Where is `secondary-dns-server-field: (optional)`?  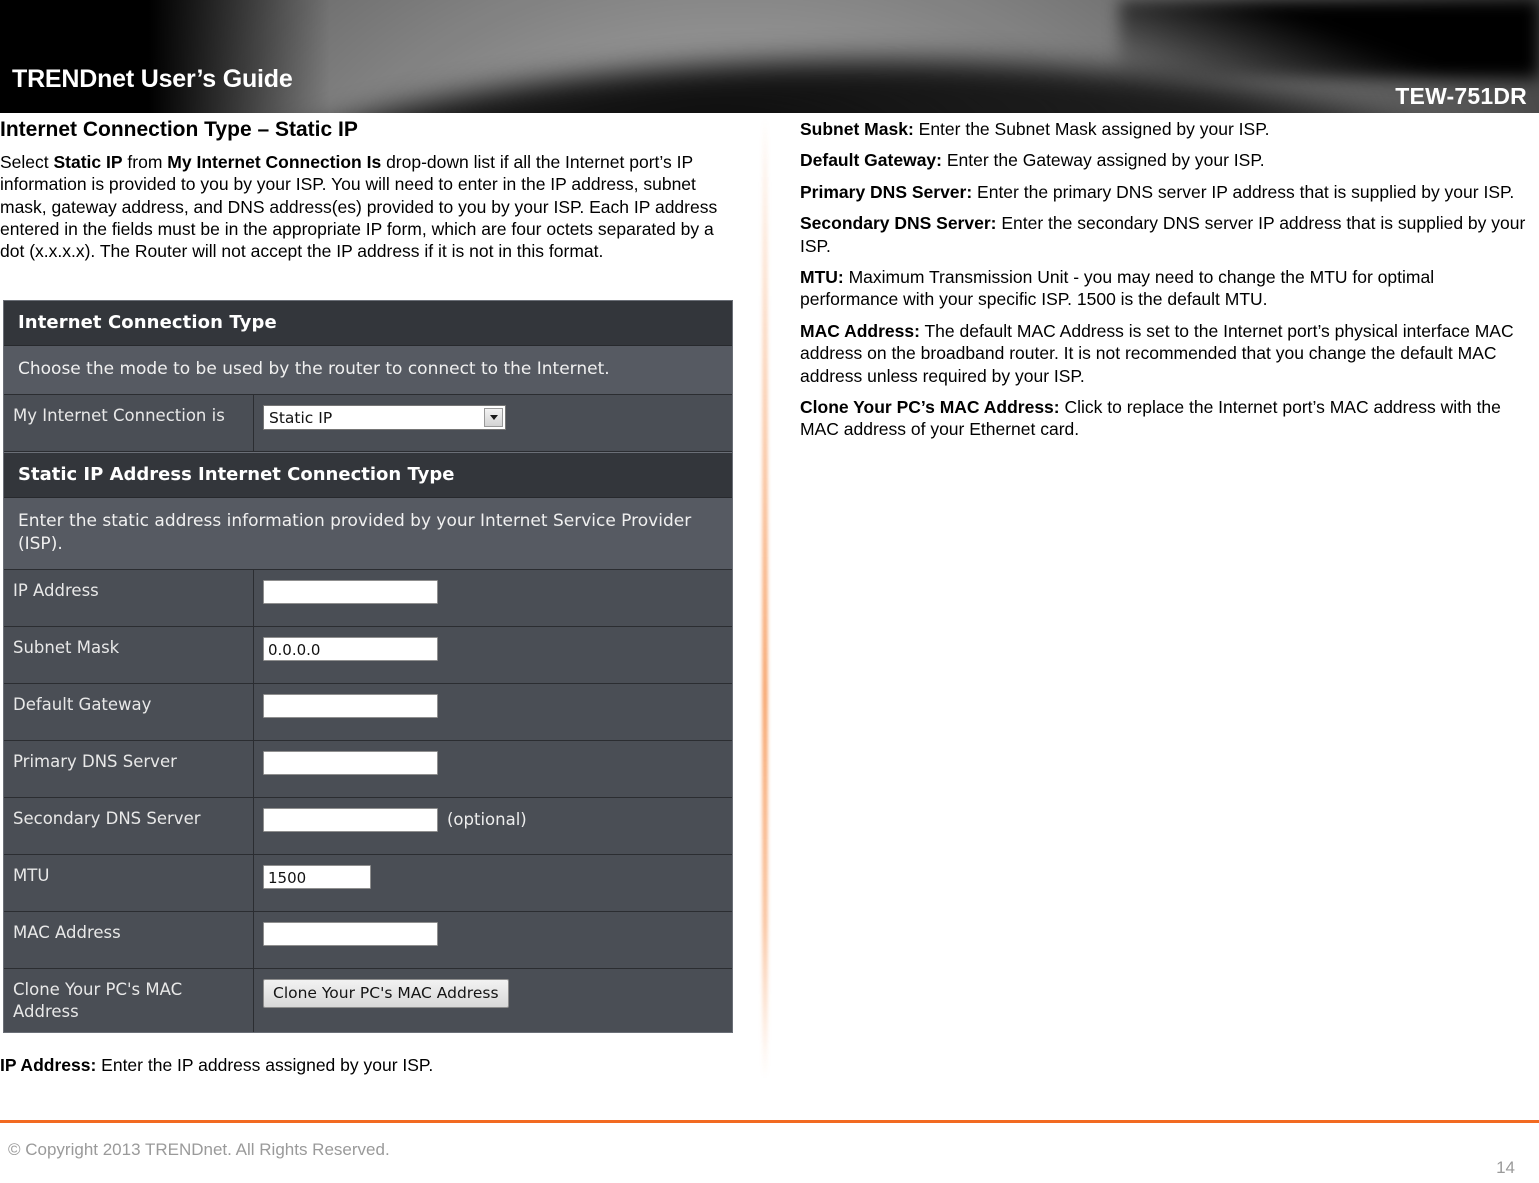
secondary-dns-server-field: (optional) is located at coordinates (493, 826).